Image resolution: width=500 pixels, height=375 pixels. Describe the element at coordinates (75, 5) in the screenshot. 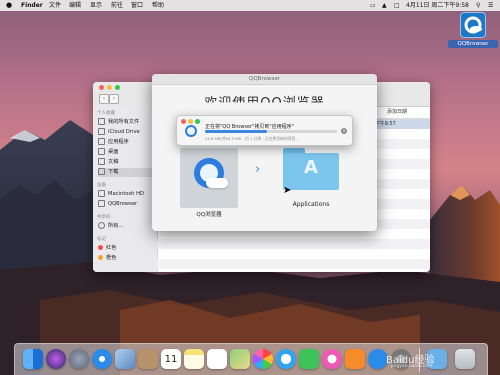

I see `menu-edit: 编辑` at that location.